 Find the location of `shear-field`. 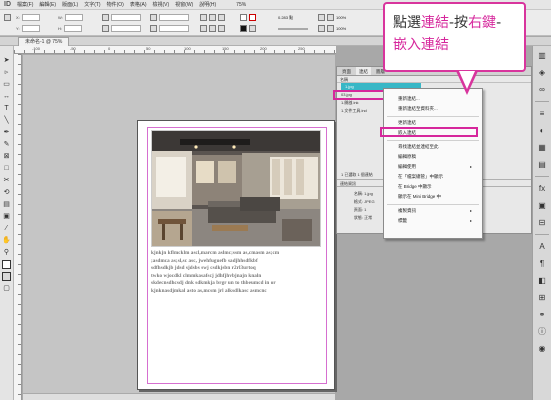

shear-field is located at coordinates (174, 28).